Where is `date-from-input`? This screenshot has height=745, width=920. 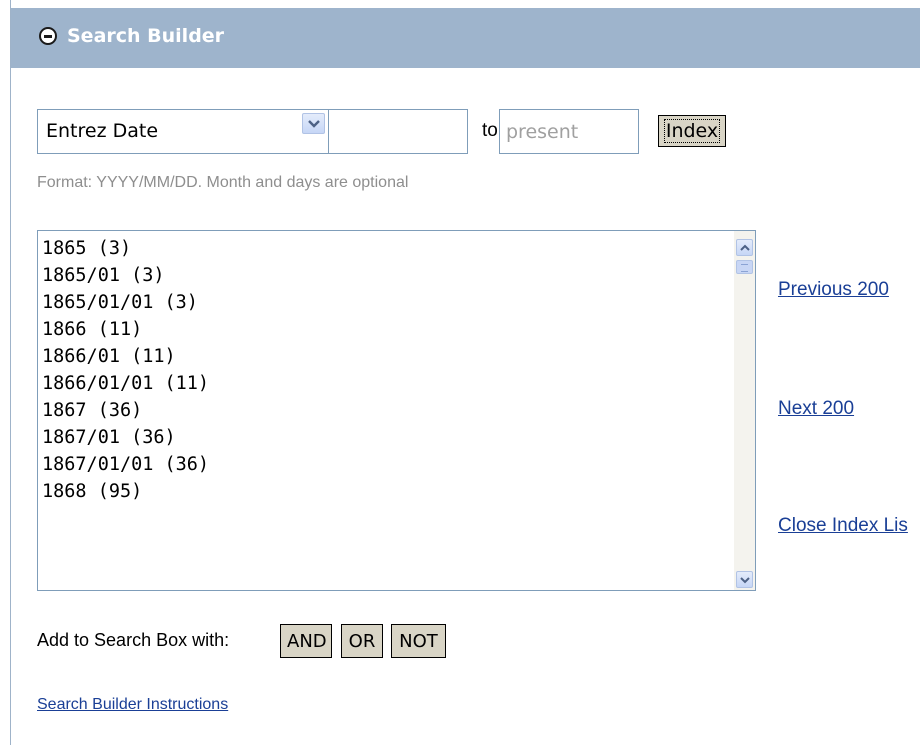
date-from-input is located at coordinates (398, 131).